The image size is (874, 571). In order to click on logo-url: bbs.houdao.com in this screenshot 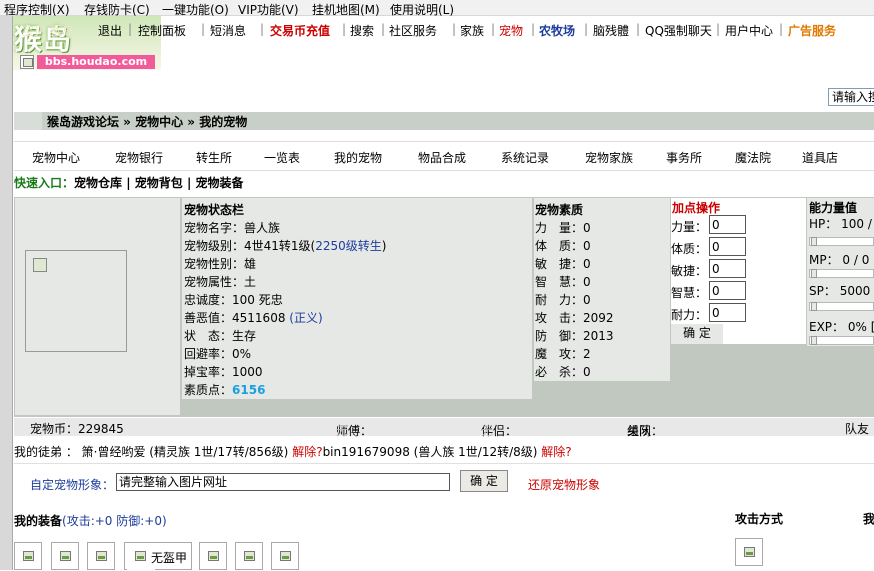, I will do `click(96, 62)`.